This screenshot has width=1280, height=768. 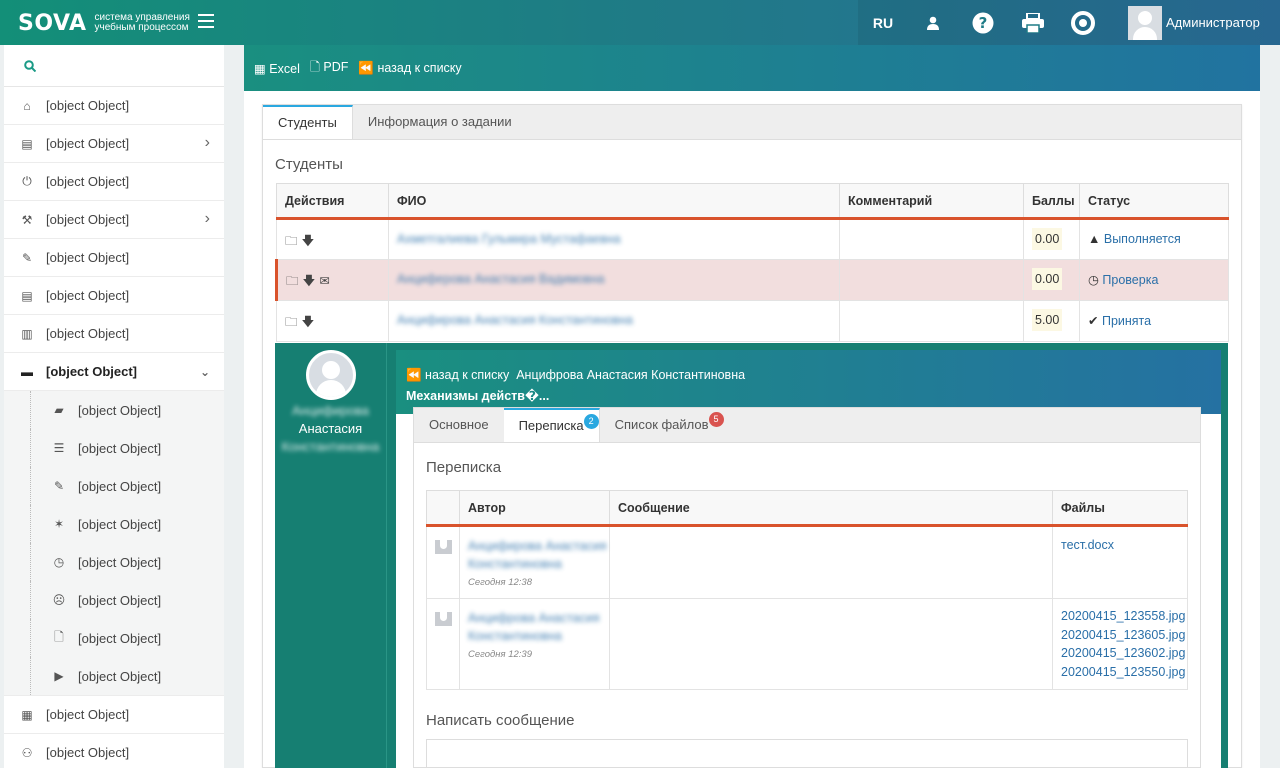 I want to click on sidebar-item: ▦ [object Object], so click(x=114, y=715).